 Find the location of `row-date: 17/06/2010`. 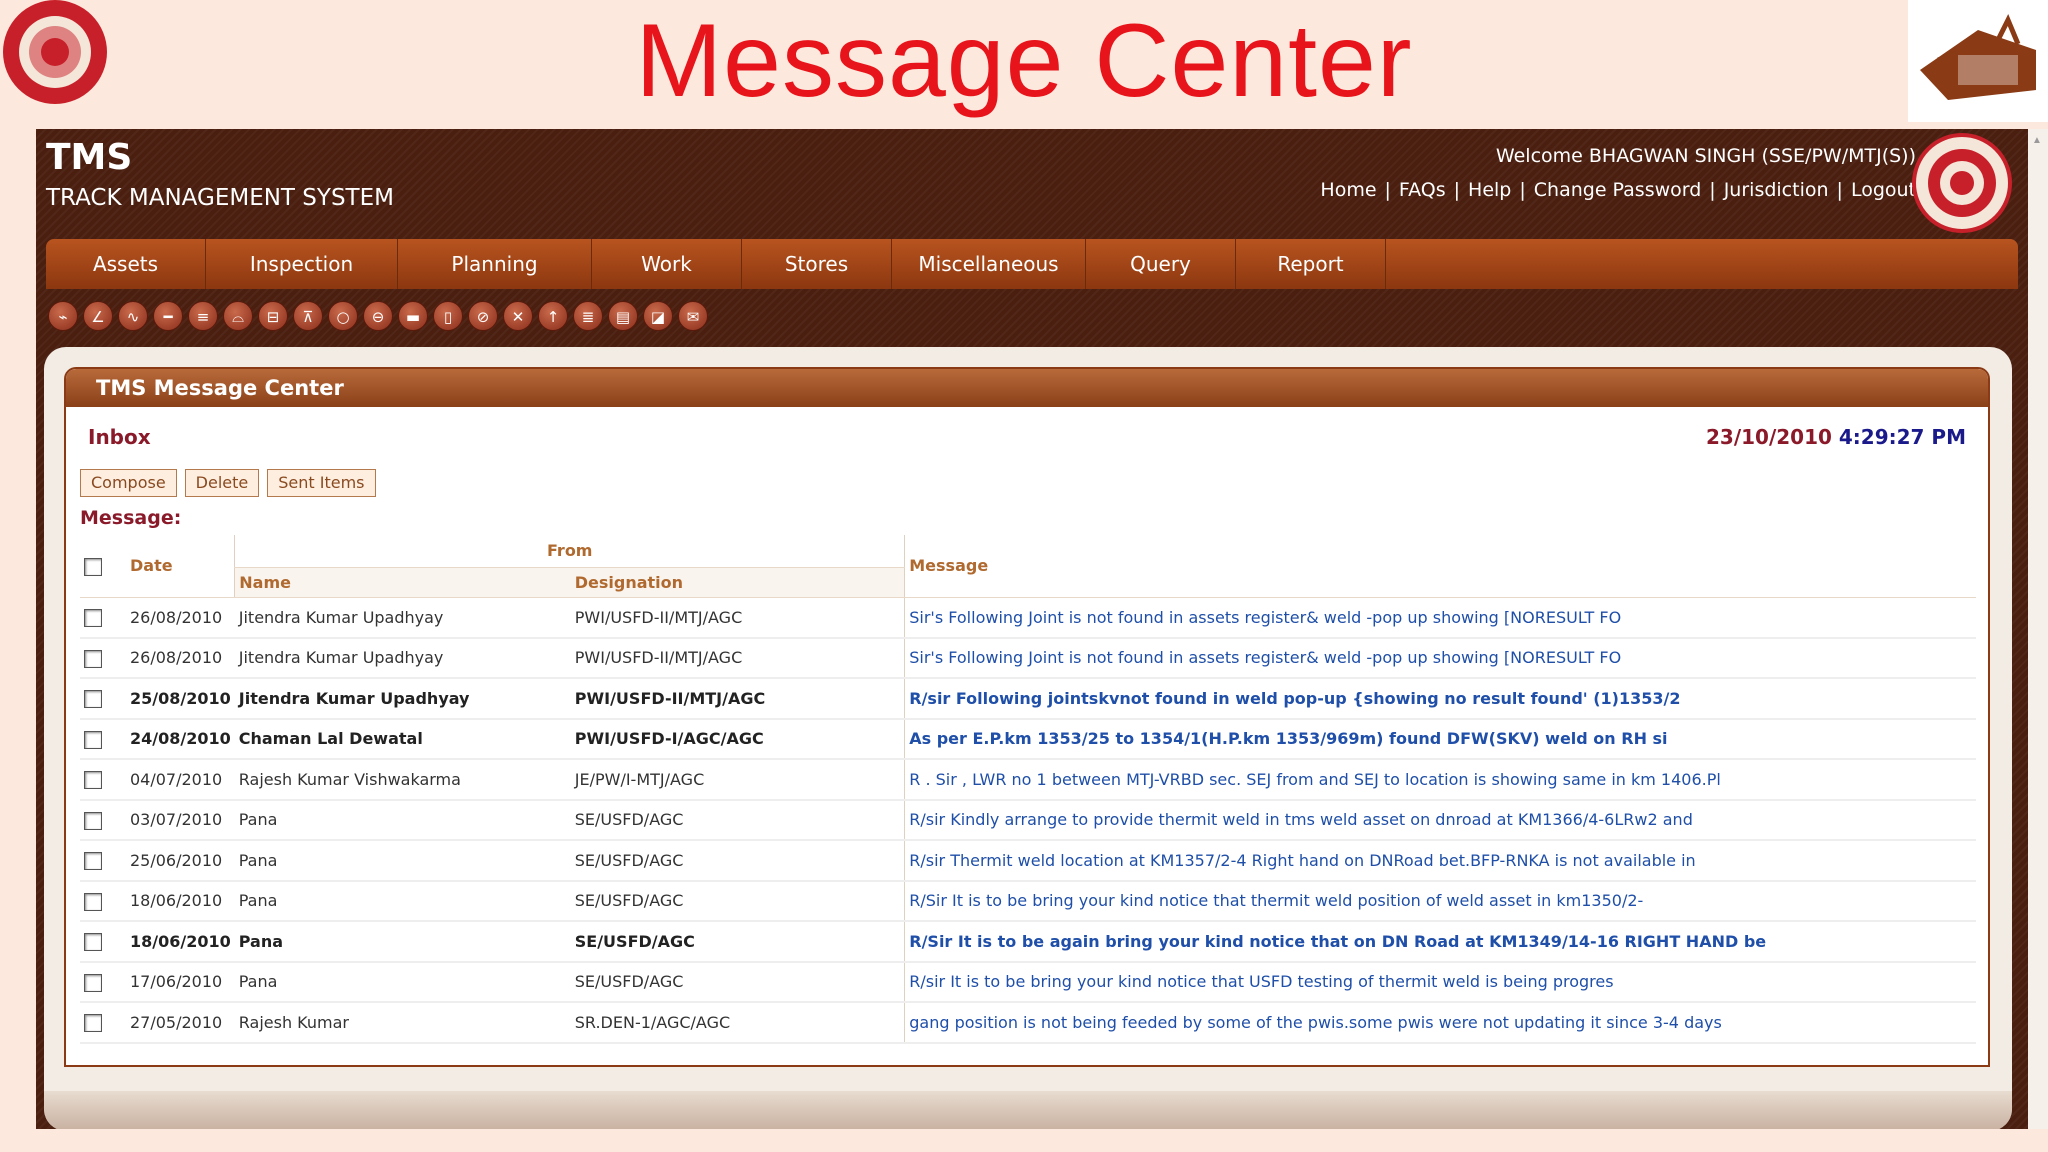

row-date: 17/06/2010 is located at coordinates (180, 982).